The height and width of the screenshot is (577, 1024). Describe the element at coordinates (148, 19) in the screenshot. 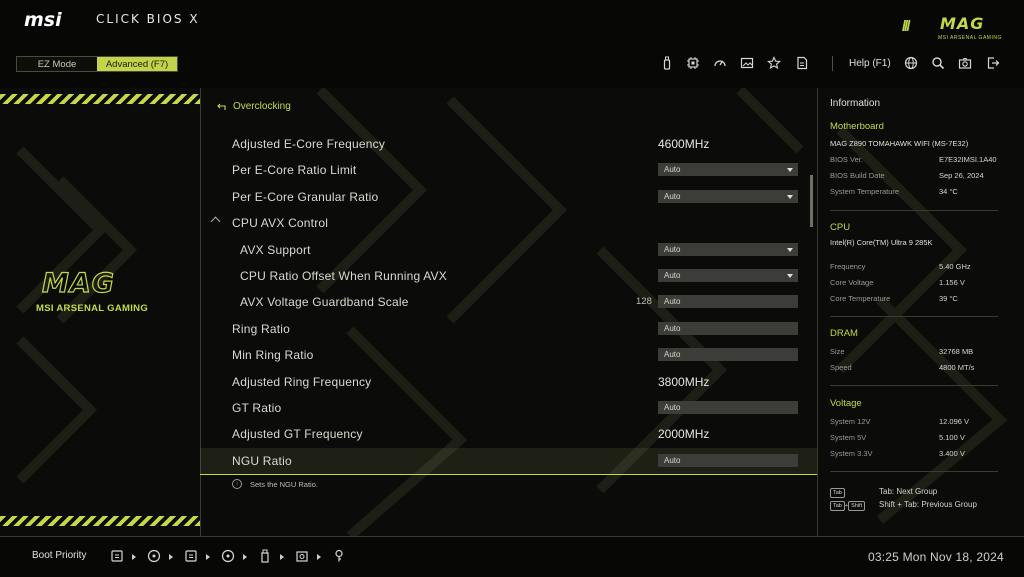

I see `bios-title: CLICK BIOS X` at that location.